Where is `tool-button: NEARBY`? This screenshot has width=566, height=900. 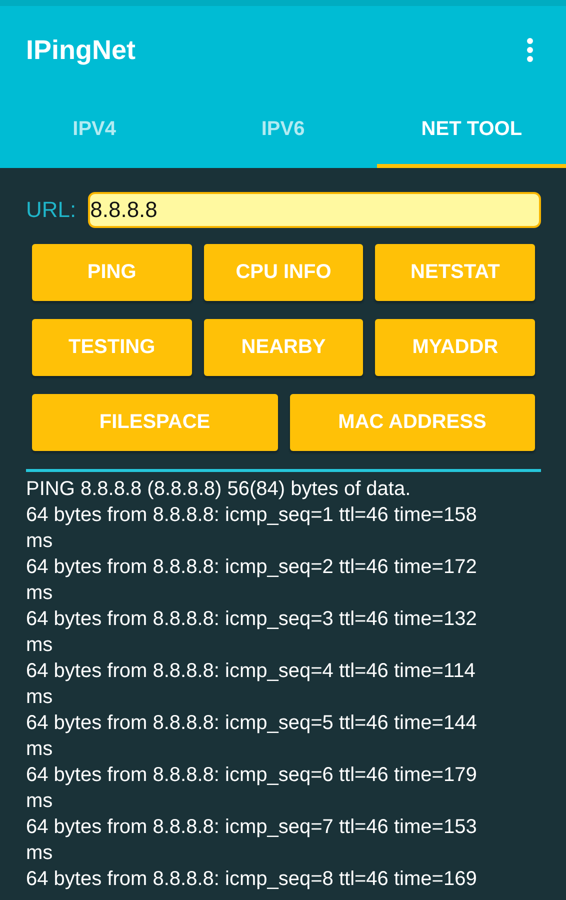
tool-button: NEARBY is located at coordinates (284, 347).